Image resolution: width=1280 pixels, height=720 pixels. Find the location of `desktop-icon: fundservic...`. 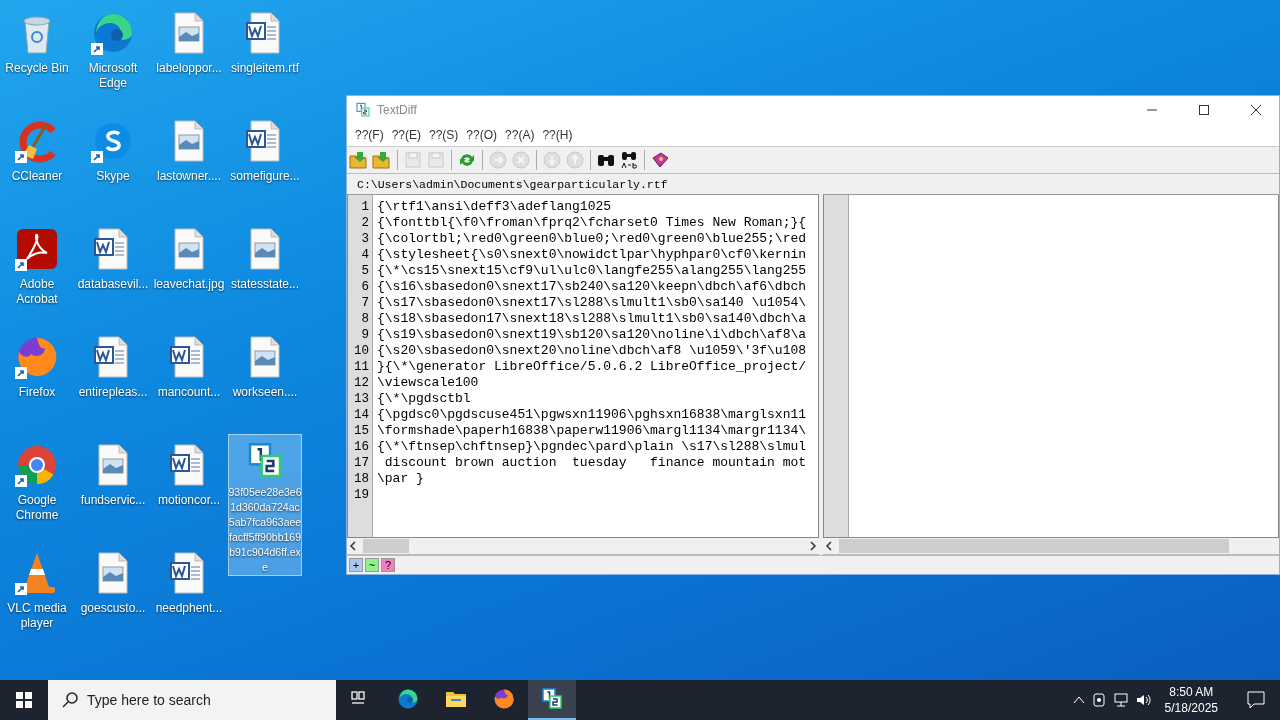

desktop-icon: fundservic... is located at coordinates (113, 486).